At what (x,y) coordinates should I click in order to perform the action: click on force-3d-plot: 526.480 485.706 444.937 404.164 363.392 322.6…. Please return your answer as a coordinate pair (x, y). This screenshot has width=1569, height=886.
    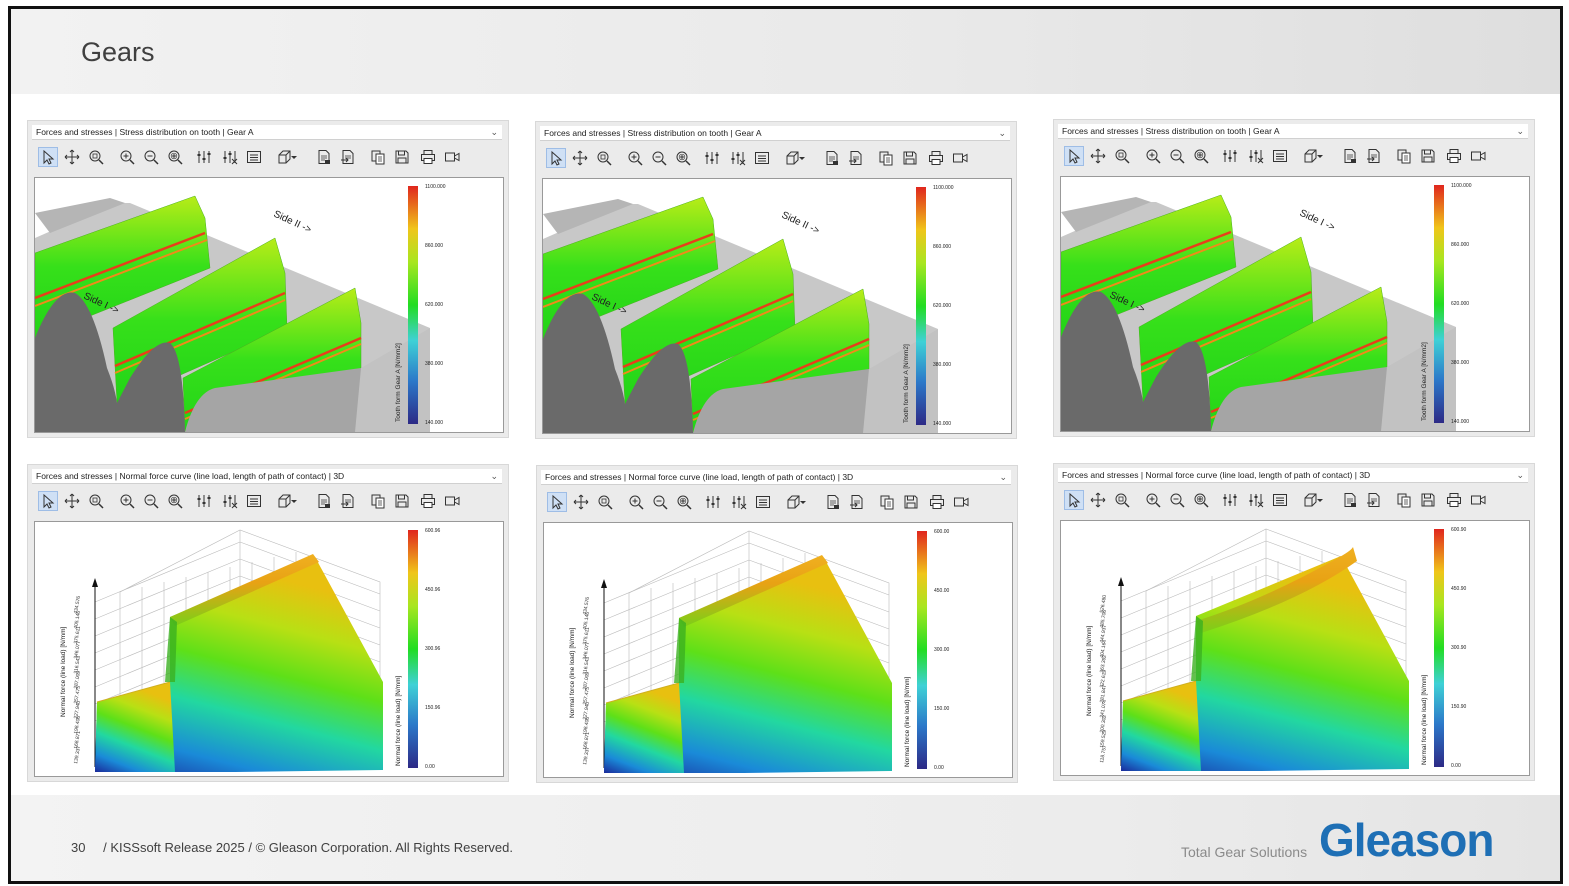
    Looking at the image, I should click on (1295, 648).